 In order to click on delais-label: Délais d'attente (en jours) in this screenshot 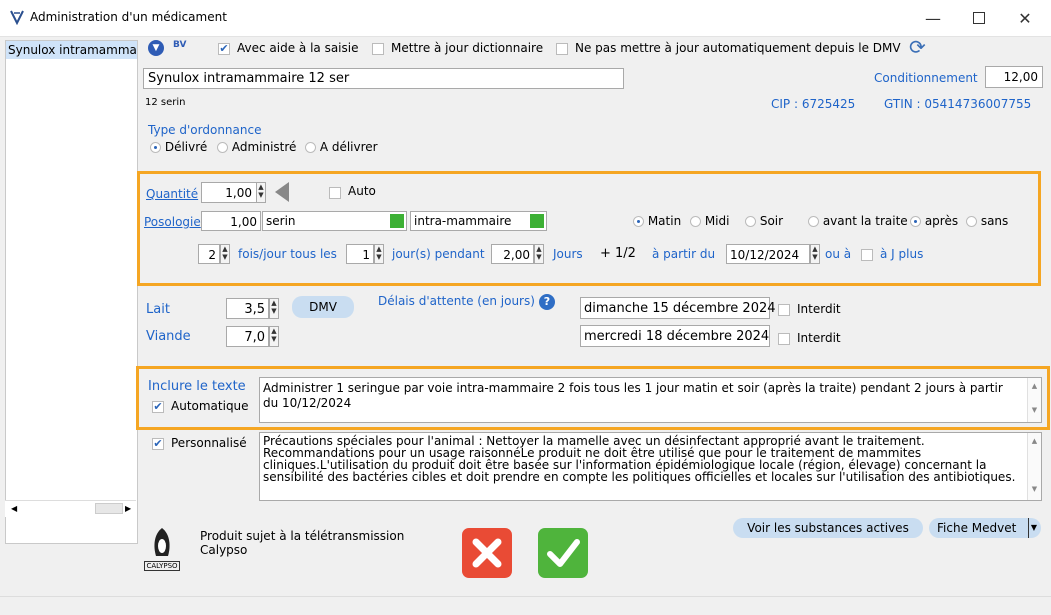, I will do `click(456, 301)`.